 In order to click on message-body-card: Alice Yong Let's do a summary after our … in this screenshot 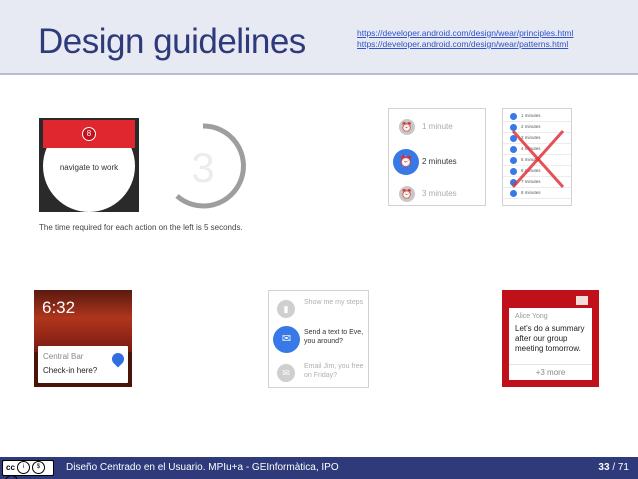, I will do `click(550, 344)`.